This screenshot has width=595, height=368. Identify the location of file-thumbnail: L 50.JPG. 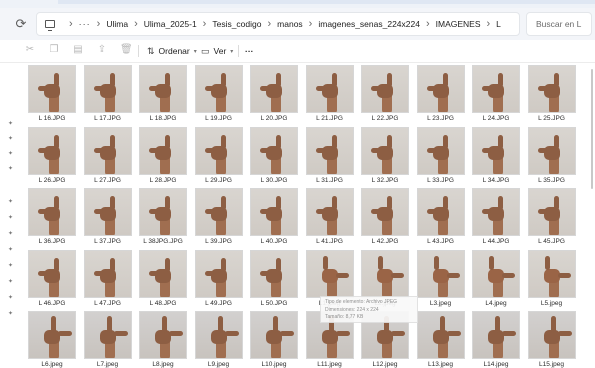
(274, 278).